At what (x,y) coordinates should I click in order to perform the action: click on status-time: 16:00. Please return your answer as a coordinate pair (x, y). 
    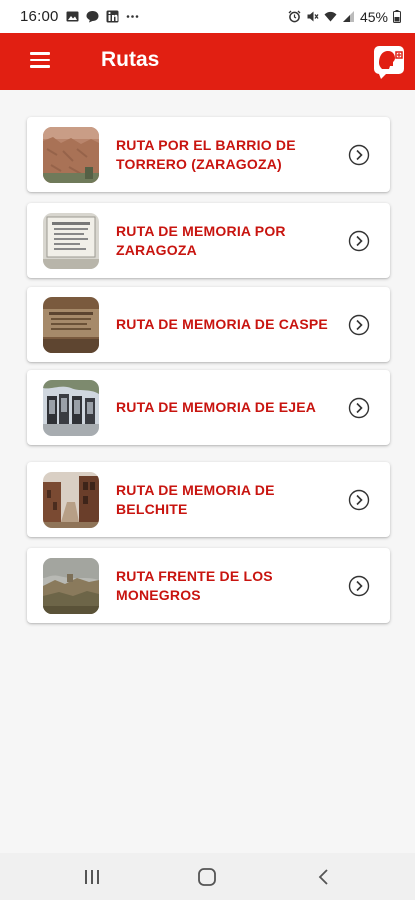
    Looking at the image, I should click on (39, 16).